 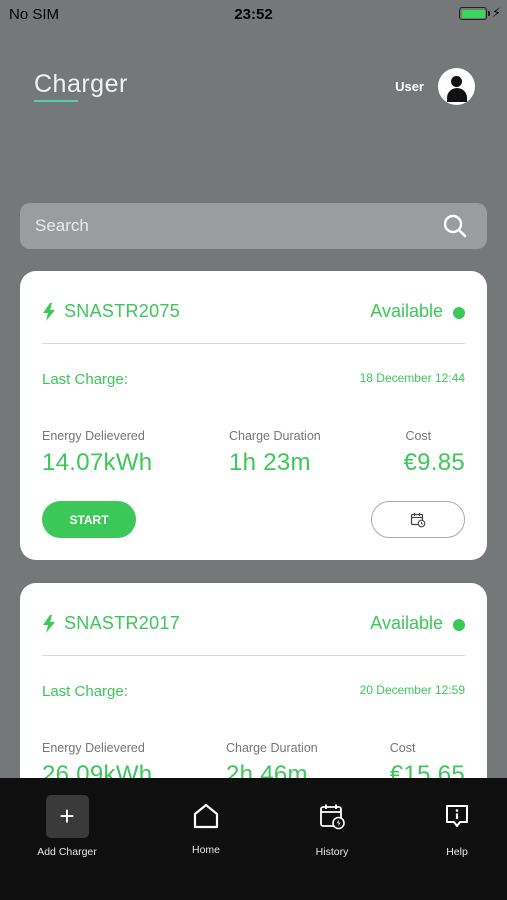 I want to click on tab-label: Home, so click(x=205, y=850).